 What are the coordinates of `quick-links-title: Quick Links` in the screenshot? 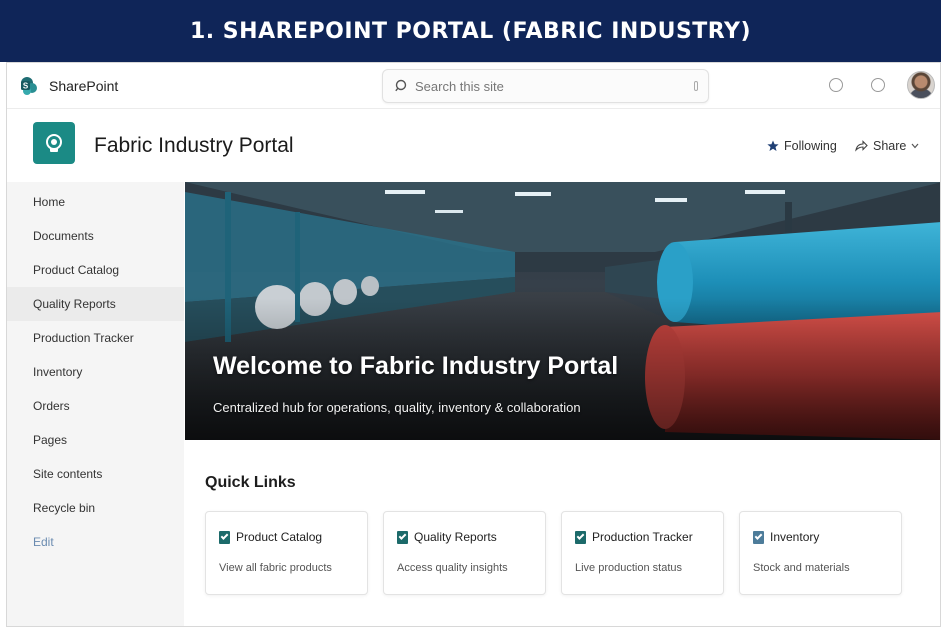 It's located at (250, 482).